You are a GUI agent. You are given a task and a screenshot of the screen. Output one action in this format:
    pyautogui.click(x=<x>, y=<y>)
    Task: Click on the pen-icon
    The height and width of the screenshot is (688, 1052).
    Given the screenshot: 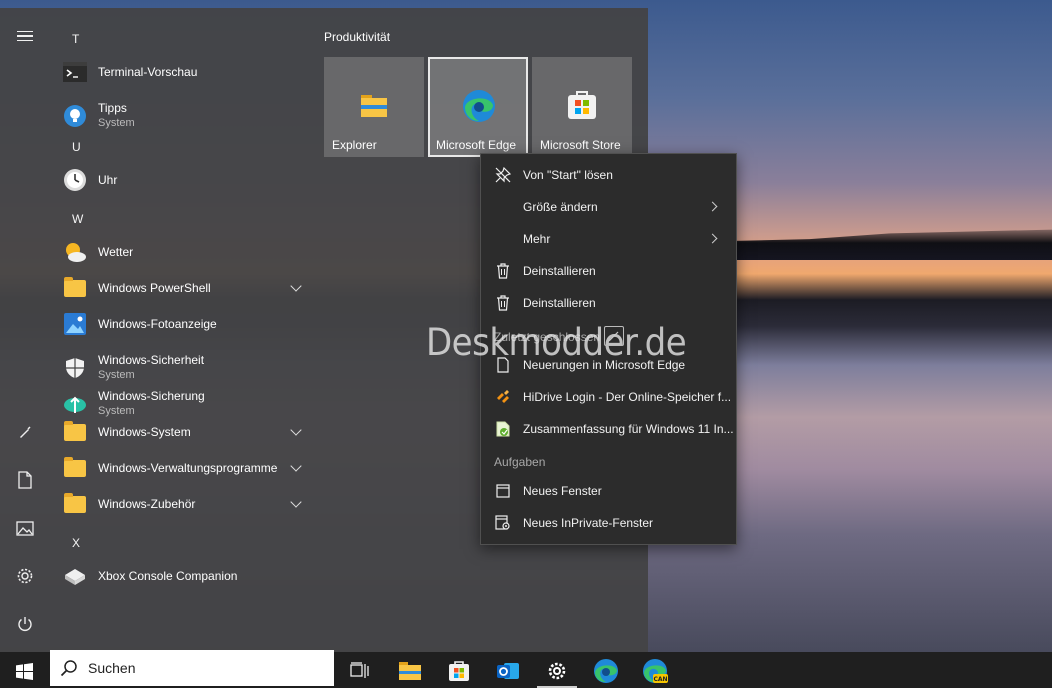 What is the action you would take?
    pyautogui.click(x=25, y=432)
    